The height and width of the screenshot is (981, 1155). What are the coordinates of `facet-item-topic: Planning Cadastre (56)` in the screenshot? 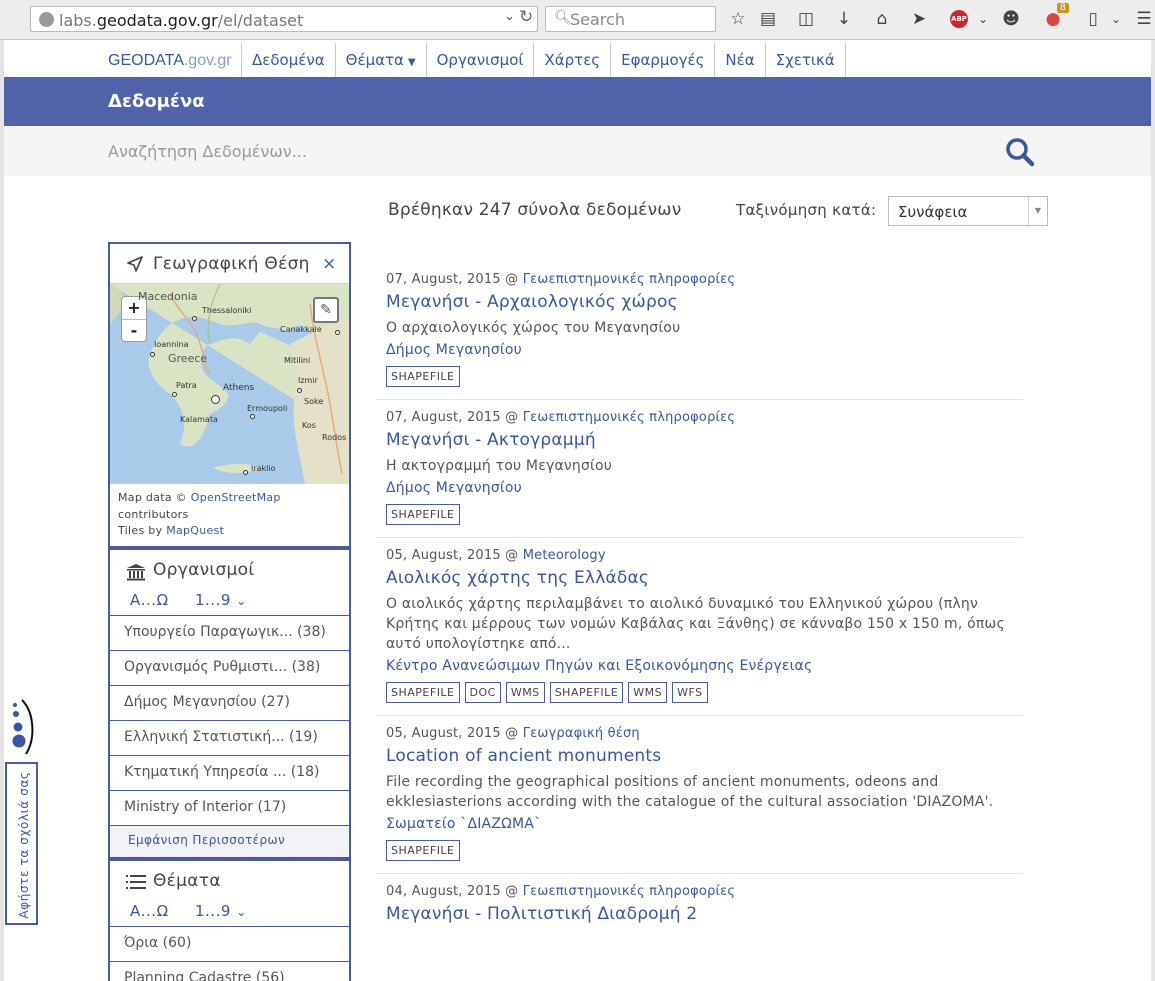 It's located at (229, 970).